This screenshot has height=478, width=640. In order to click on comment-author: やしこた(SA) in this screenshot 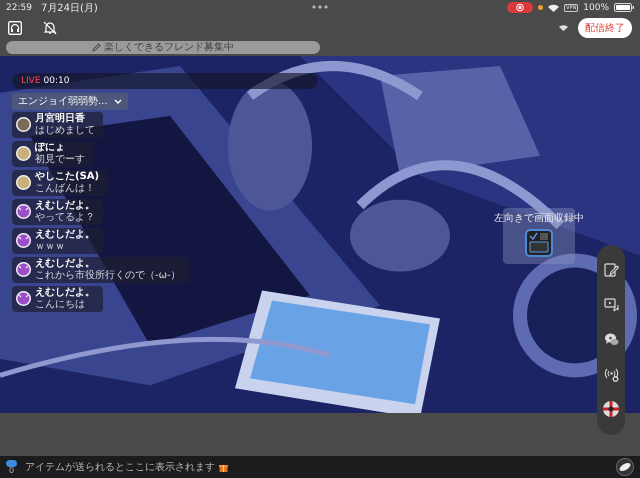, I will do `click(67, 176)`.